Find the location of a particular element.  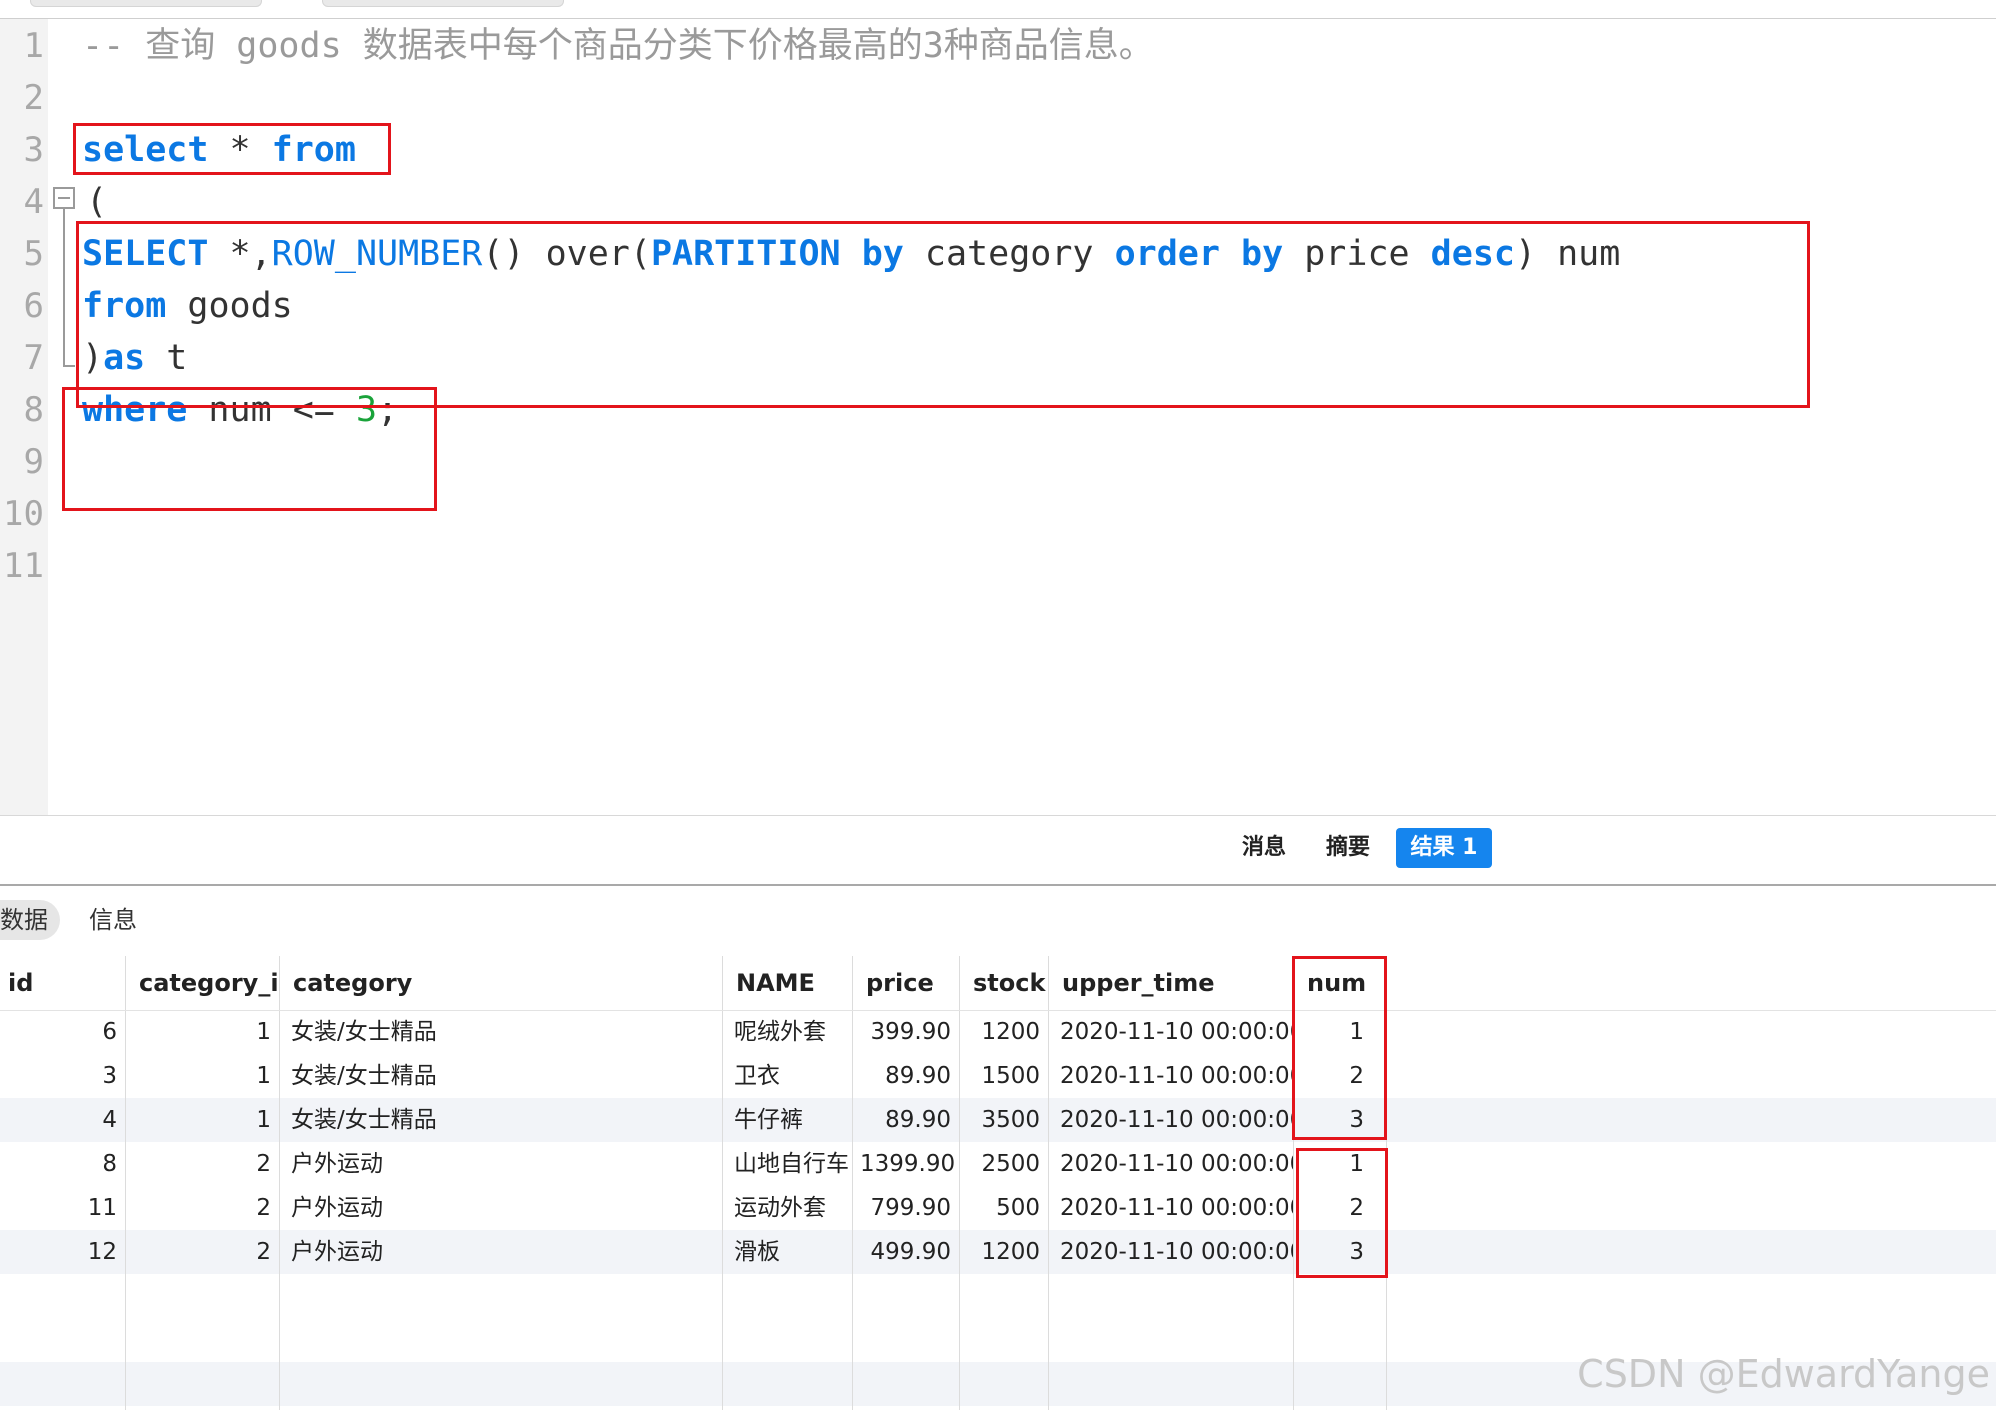

cell-id: 12 is located at coordinates (62, 1252).